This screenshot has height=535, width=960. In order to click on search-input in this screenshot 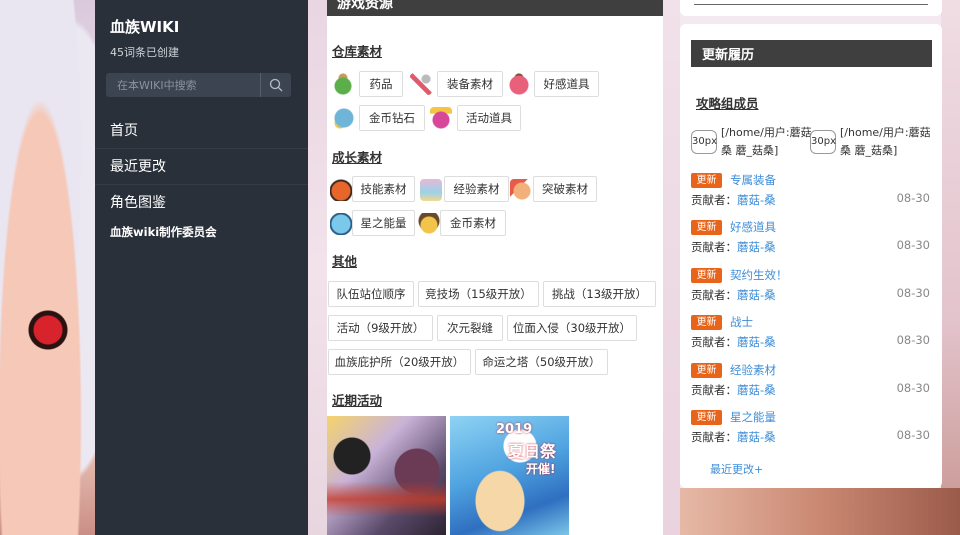, I will do `click(181, 85)`.